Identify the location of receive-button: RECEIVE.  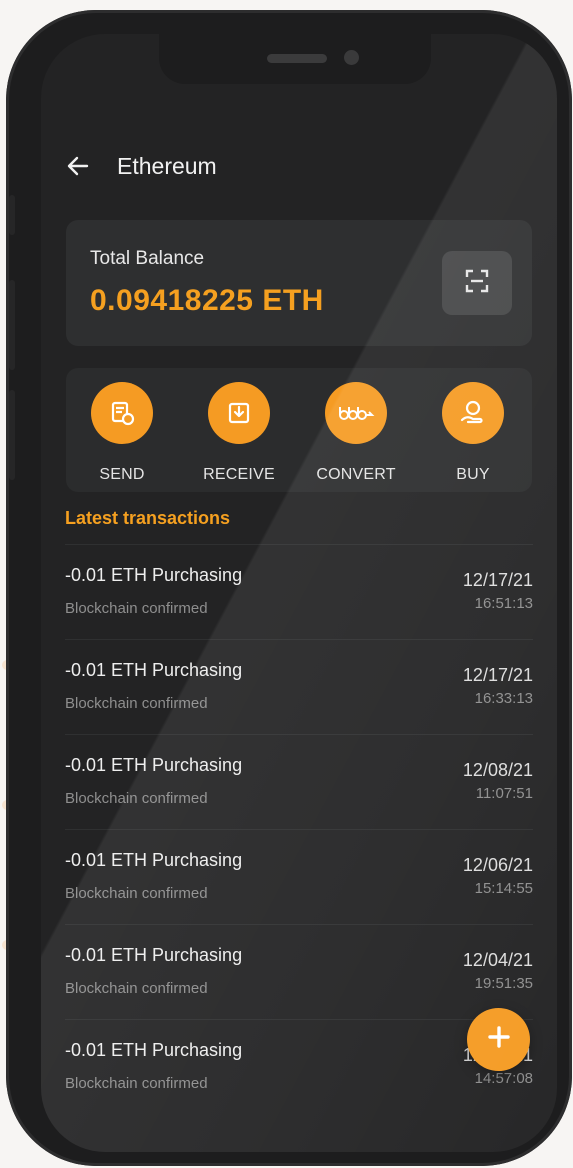
(239, 433).